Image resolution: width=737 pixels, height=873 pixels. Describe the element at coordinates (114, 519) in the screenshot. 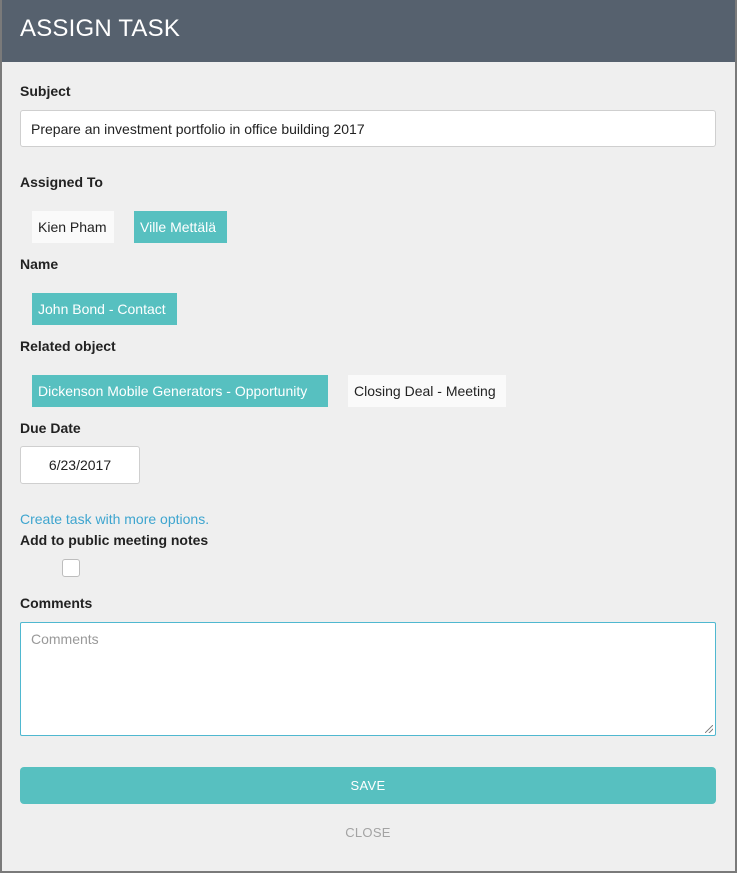

I see `create-task-more-options-link: Create task with more options.` at that location.